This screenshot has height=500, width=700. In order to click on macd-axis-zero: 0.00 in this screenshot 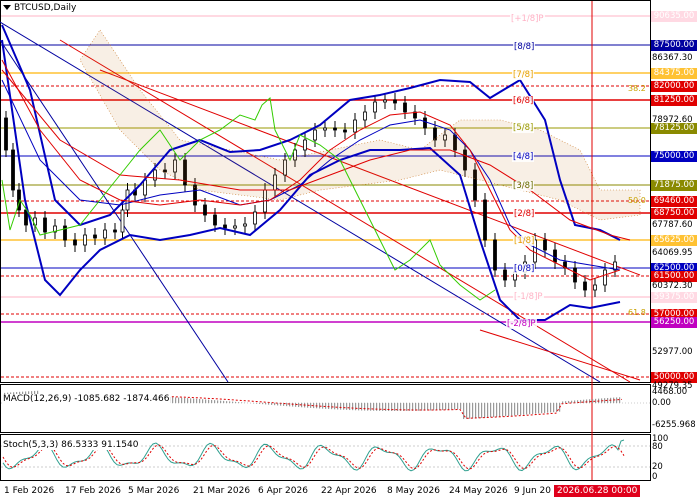, I will do `click(661, 403)`.